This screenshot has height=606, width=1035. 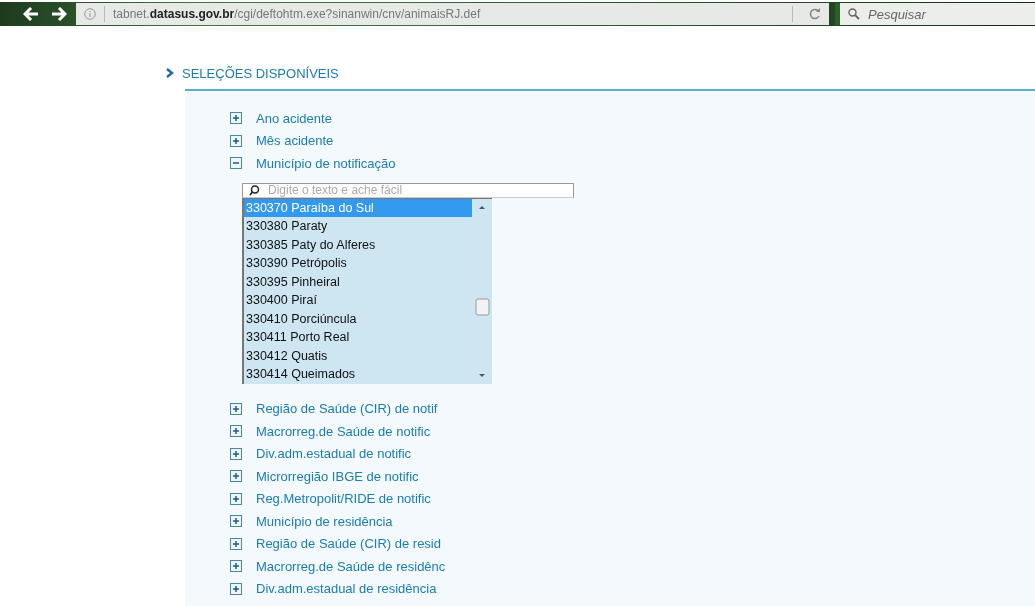 What do you see at coordinates (348, 544) in the screenshot?
I see `selection-item: Região de Saúde (CIR) de resid` at bounding box center [348, 544].